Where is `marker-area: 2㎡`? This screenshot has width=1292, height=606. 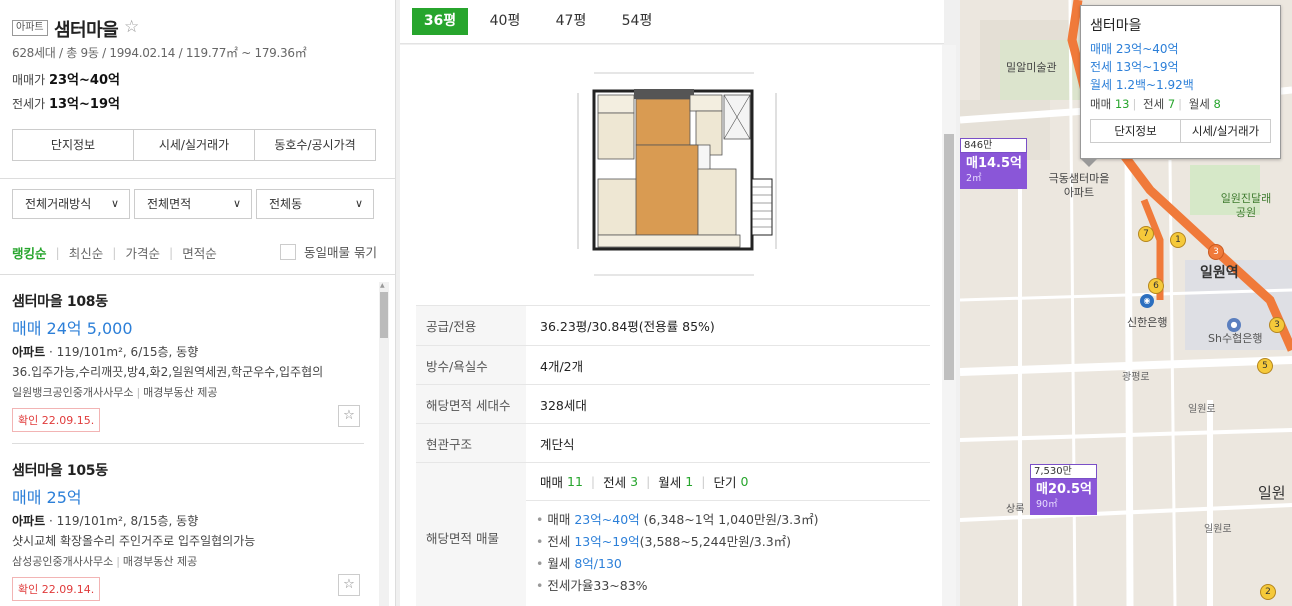 marker-area: 2㎡ is located at coordinates (974, 178).